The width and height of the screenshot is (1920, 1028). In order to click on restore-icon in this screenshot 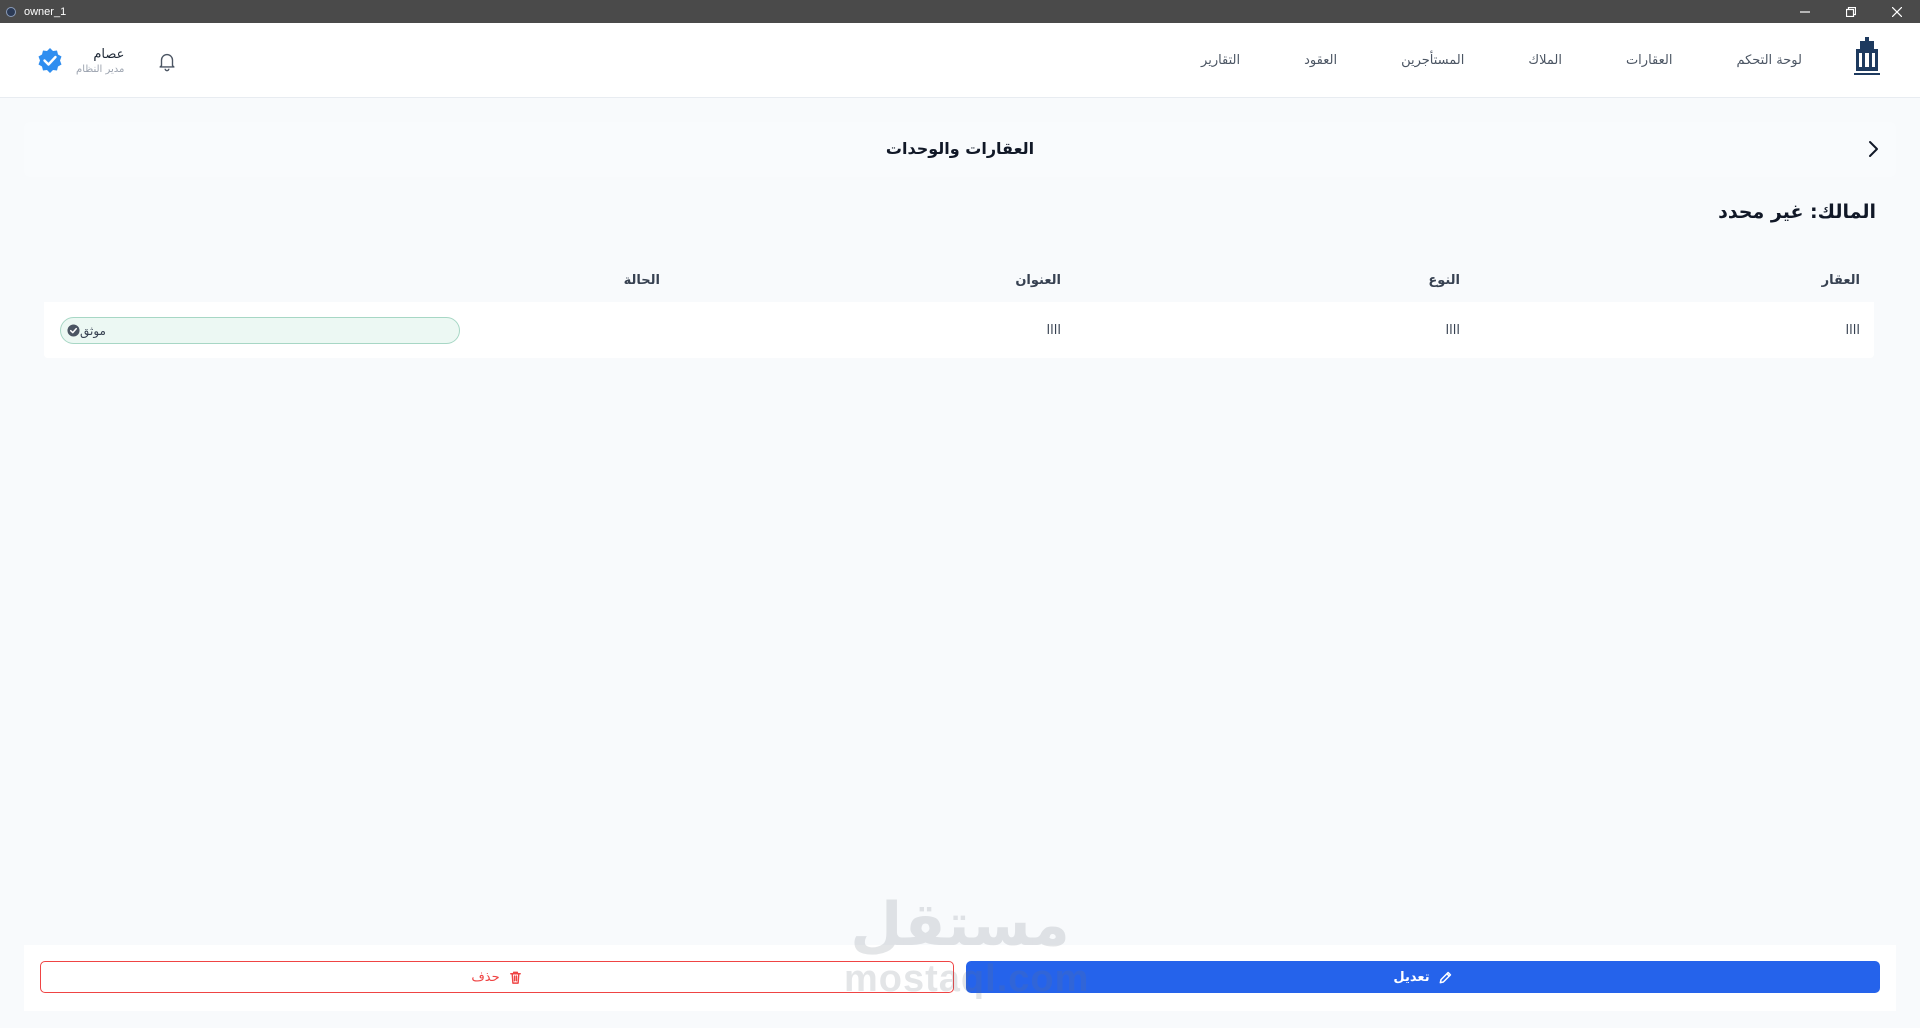, I will do `click(1851, 11)`.